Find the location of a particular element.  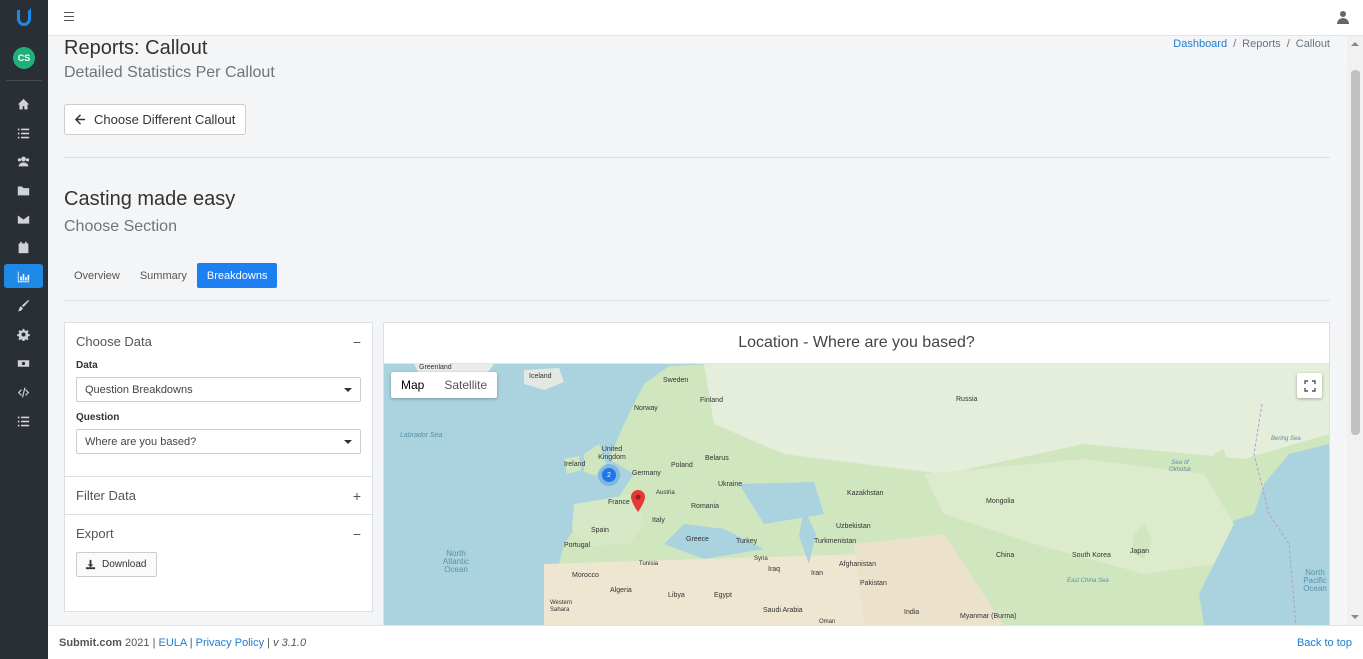

sidebar-item-list is located at coordinates (23, 133).